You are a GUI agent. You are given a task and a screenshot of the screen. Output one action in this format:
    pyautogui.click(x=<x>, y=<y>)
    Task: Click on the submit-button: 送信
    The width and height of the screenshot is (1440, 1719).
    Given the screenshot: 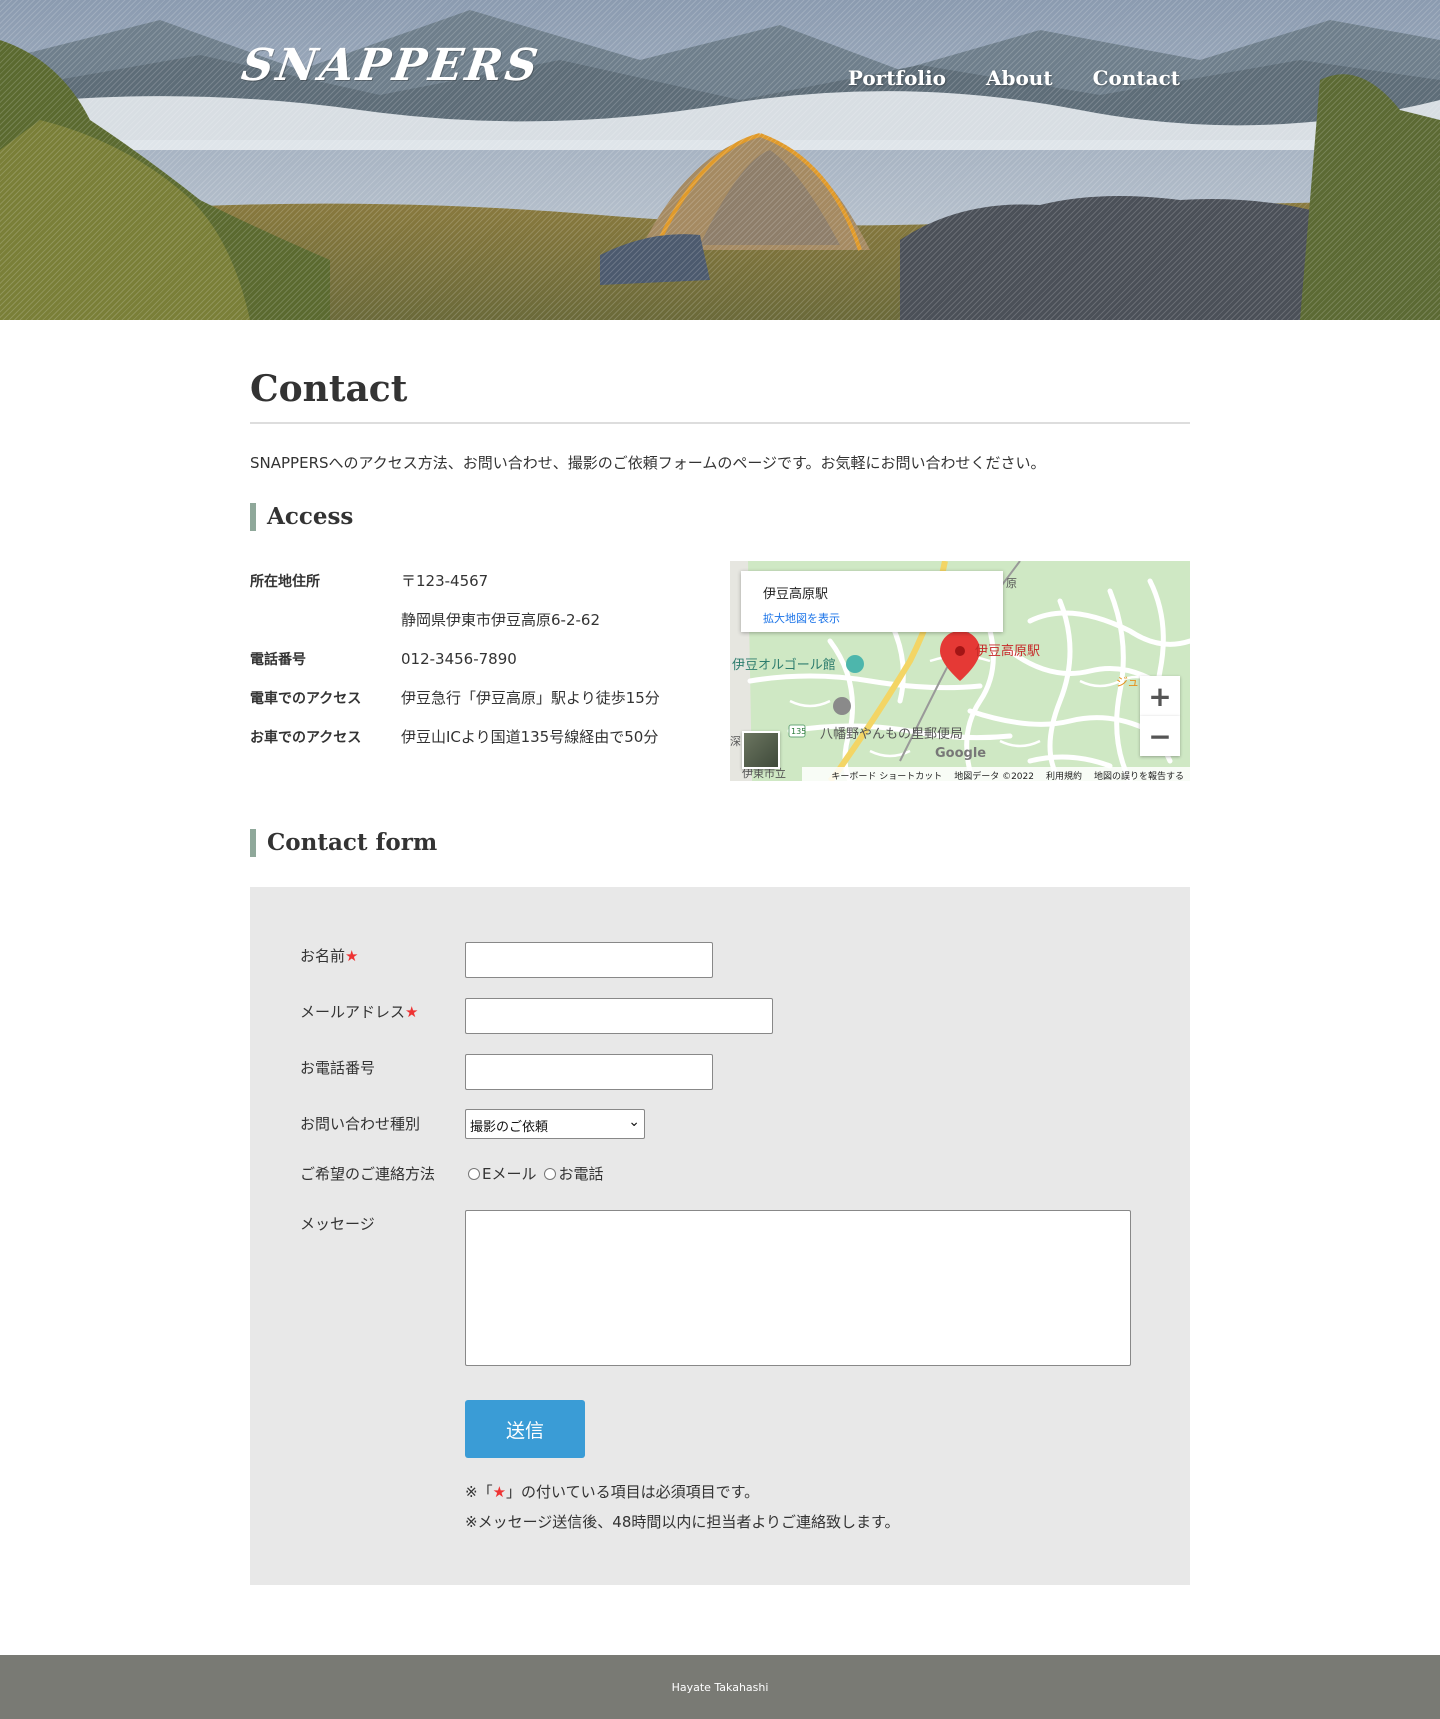 What is the action you would take?
    pyautogui.click(x=525, y=1429)
    